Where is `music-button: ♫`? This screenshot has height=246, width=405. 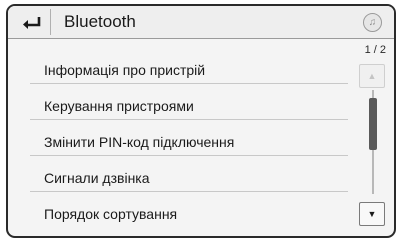
music-button: ♫ is located at coordinates (372, 22).